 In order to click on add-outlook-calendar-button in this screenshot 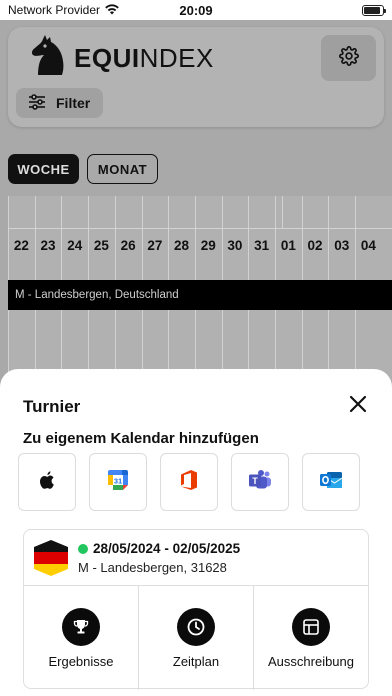, I will do `click(331, 482)`.